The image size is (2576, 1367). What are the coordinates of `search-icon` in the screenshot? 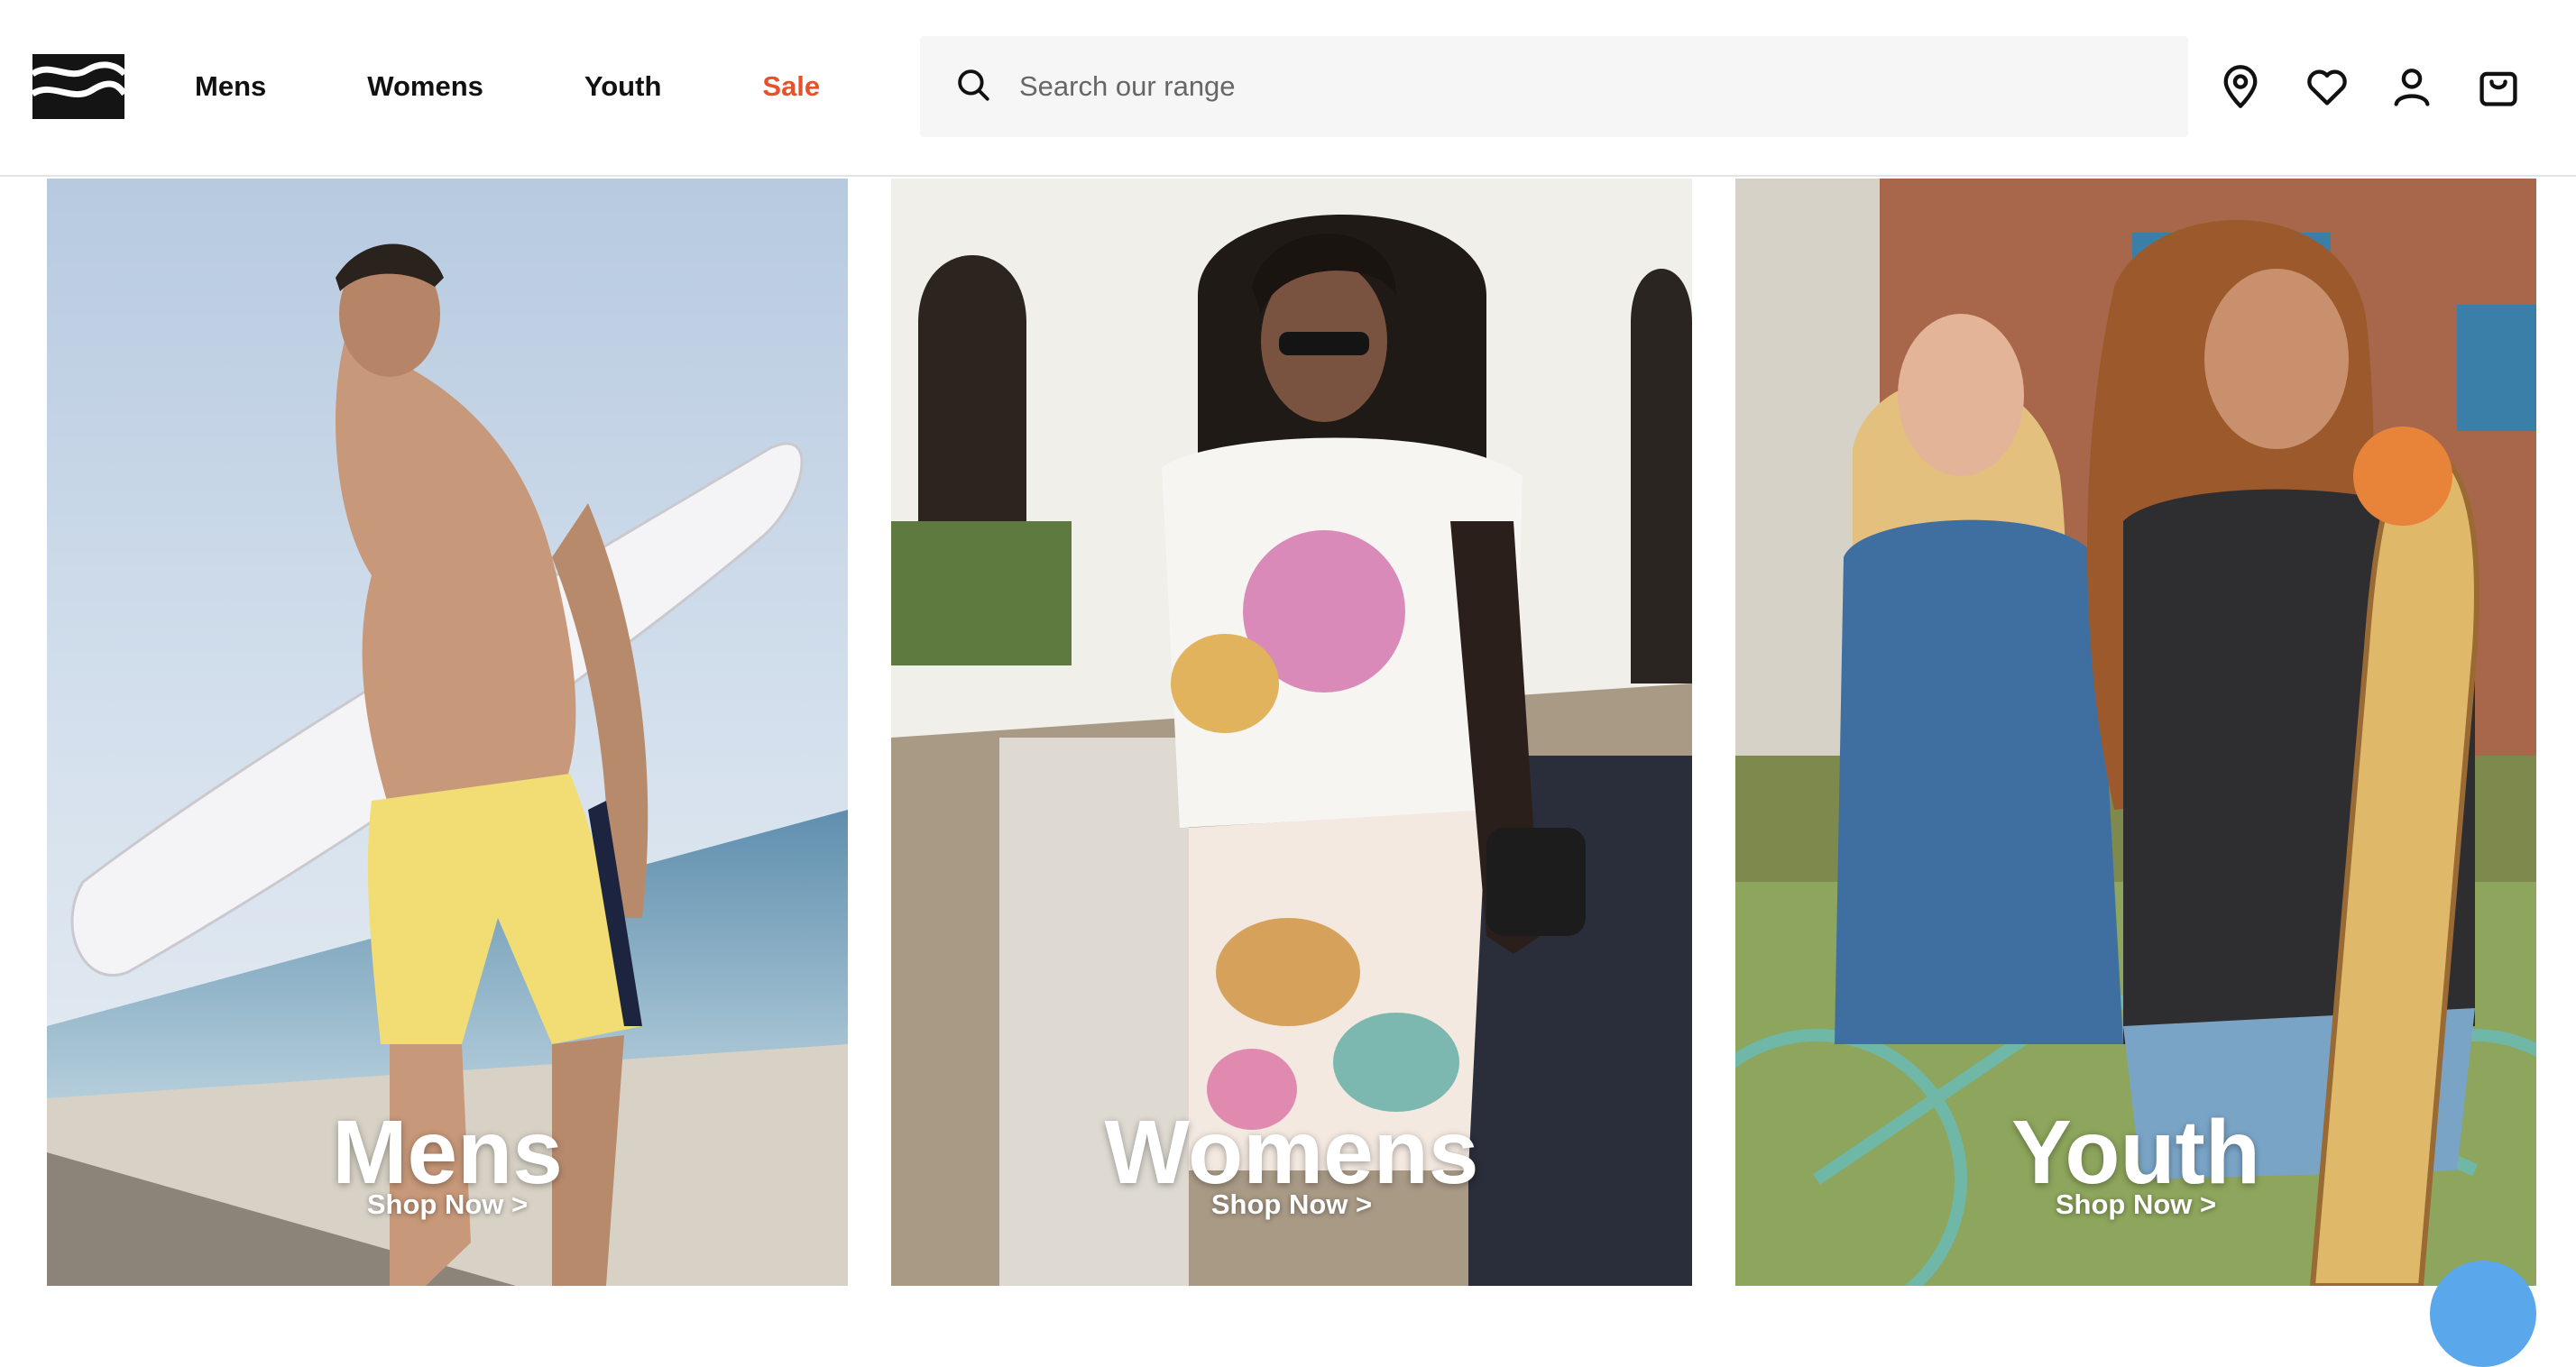 It's located at (973, 87).